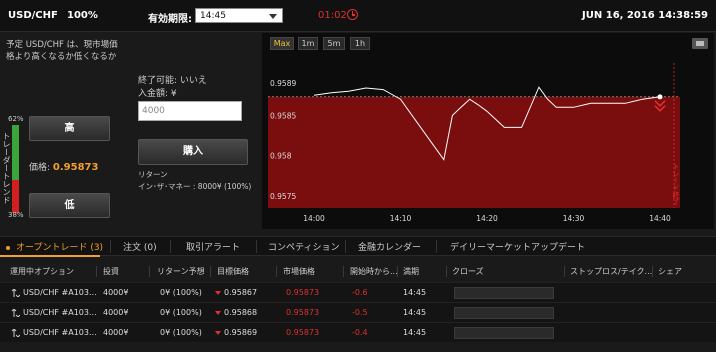  What do you see at coordinates (676, 184) in the screenshot?
I see `trade-end-label: トレード終了` at bounding box center [676, 184].